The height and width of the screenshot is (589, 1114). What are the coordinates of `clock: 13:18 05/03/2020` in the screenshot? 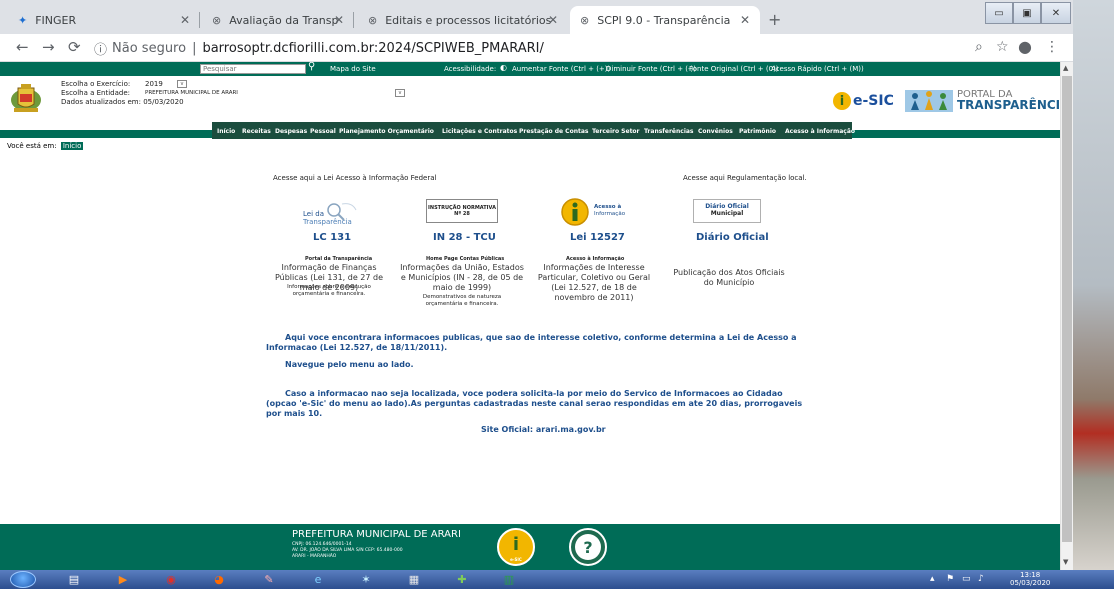 It's located at (1030, 579).